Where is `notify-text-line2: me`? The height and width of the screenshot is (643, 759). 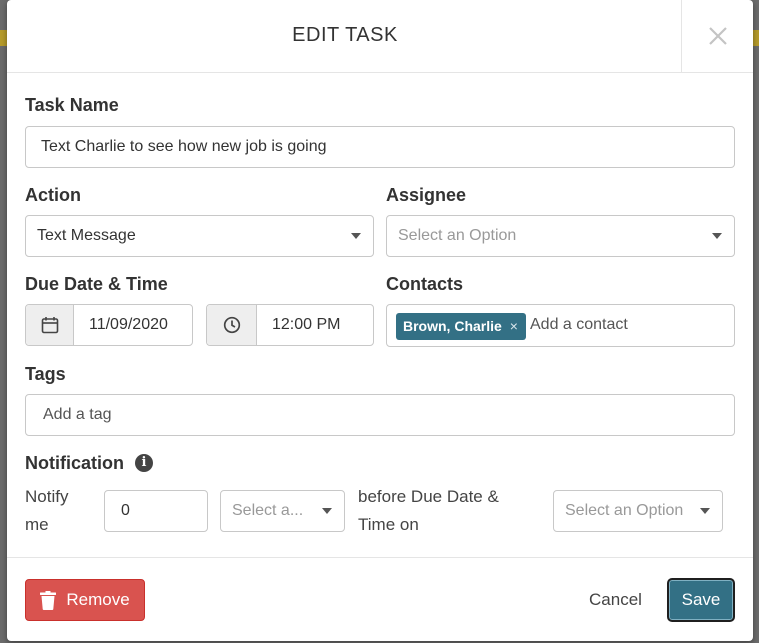 notify-text-line2: me is located at coordinates (37, 524).